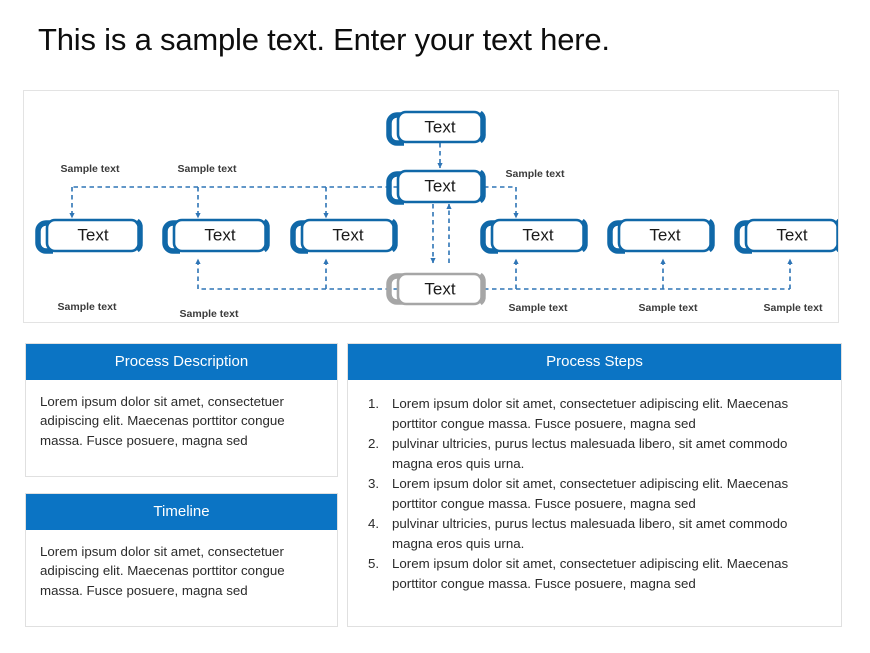  I want to click on diagram-node-top: Text, so click(436, 128).